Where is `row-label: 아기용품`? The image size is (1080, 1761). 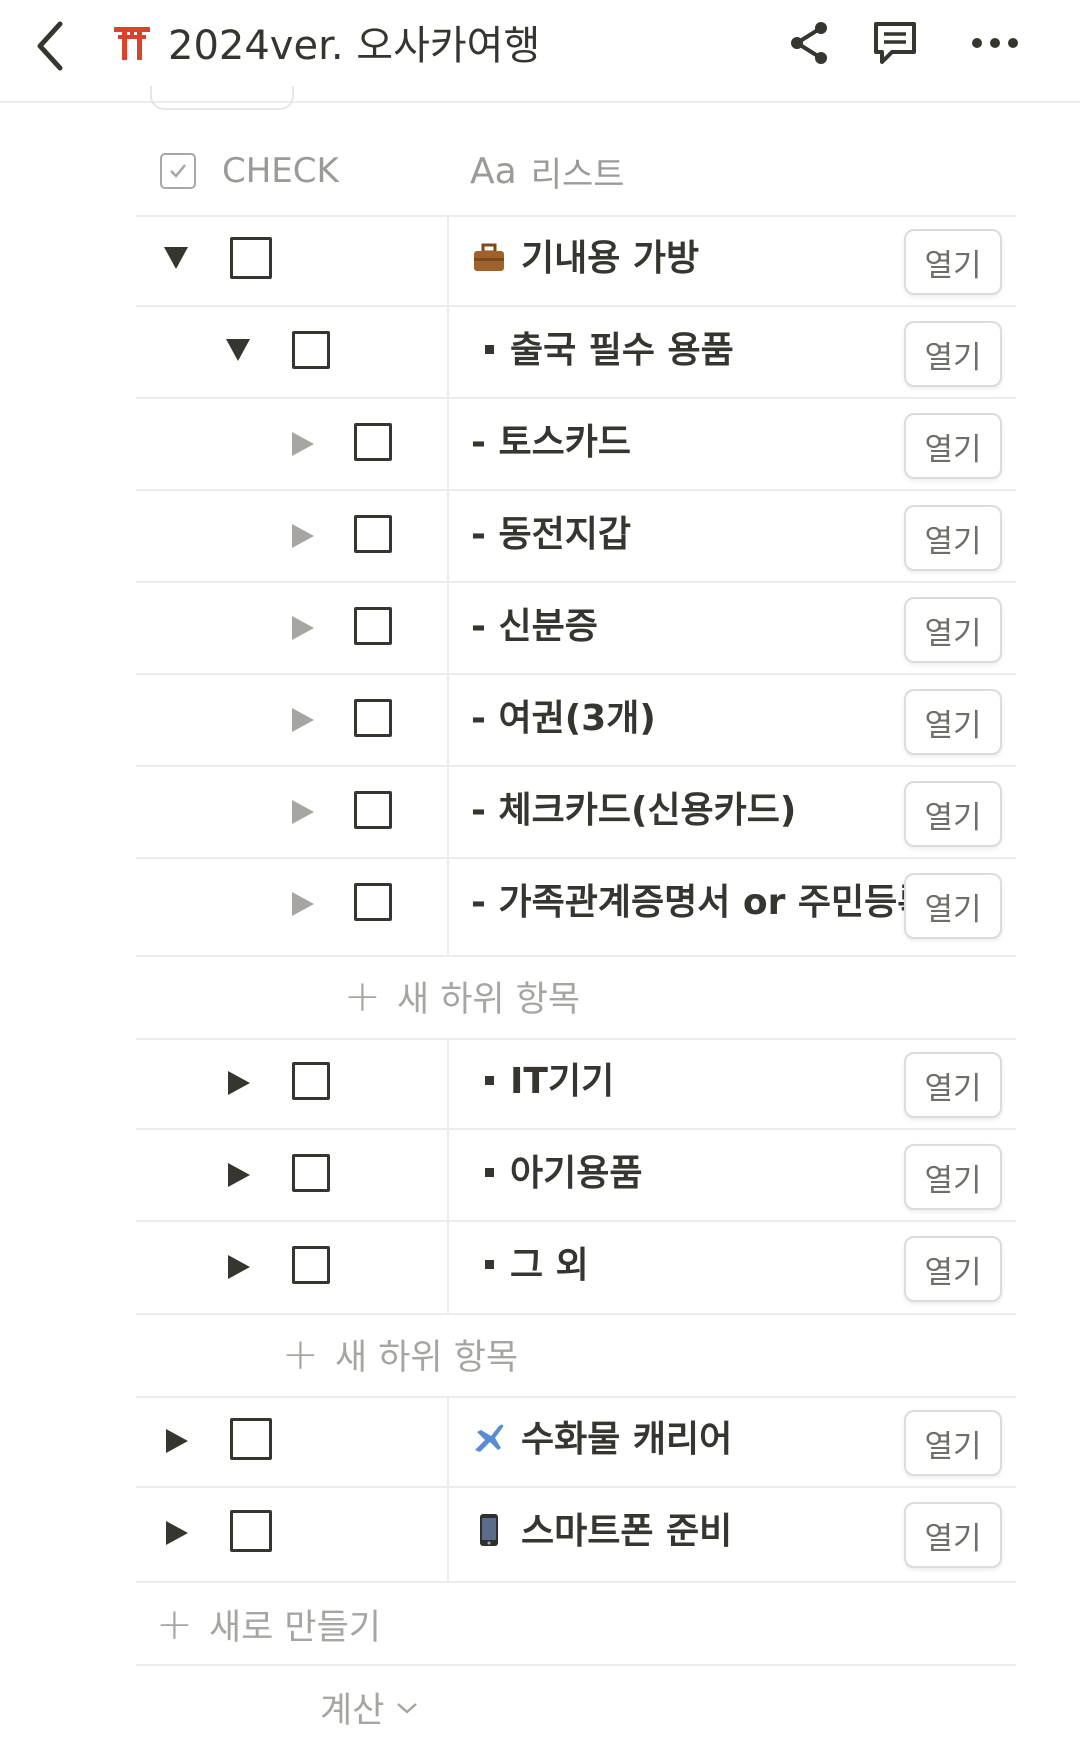 row-label: 아기용품 is located at coordinates (576, 1172).